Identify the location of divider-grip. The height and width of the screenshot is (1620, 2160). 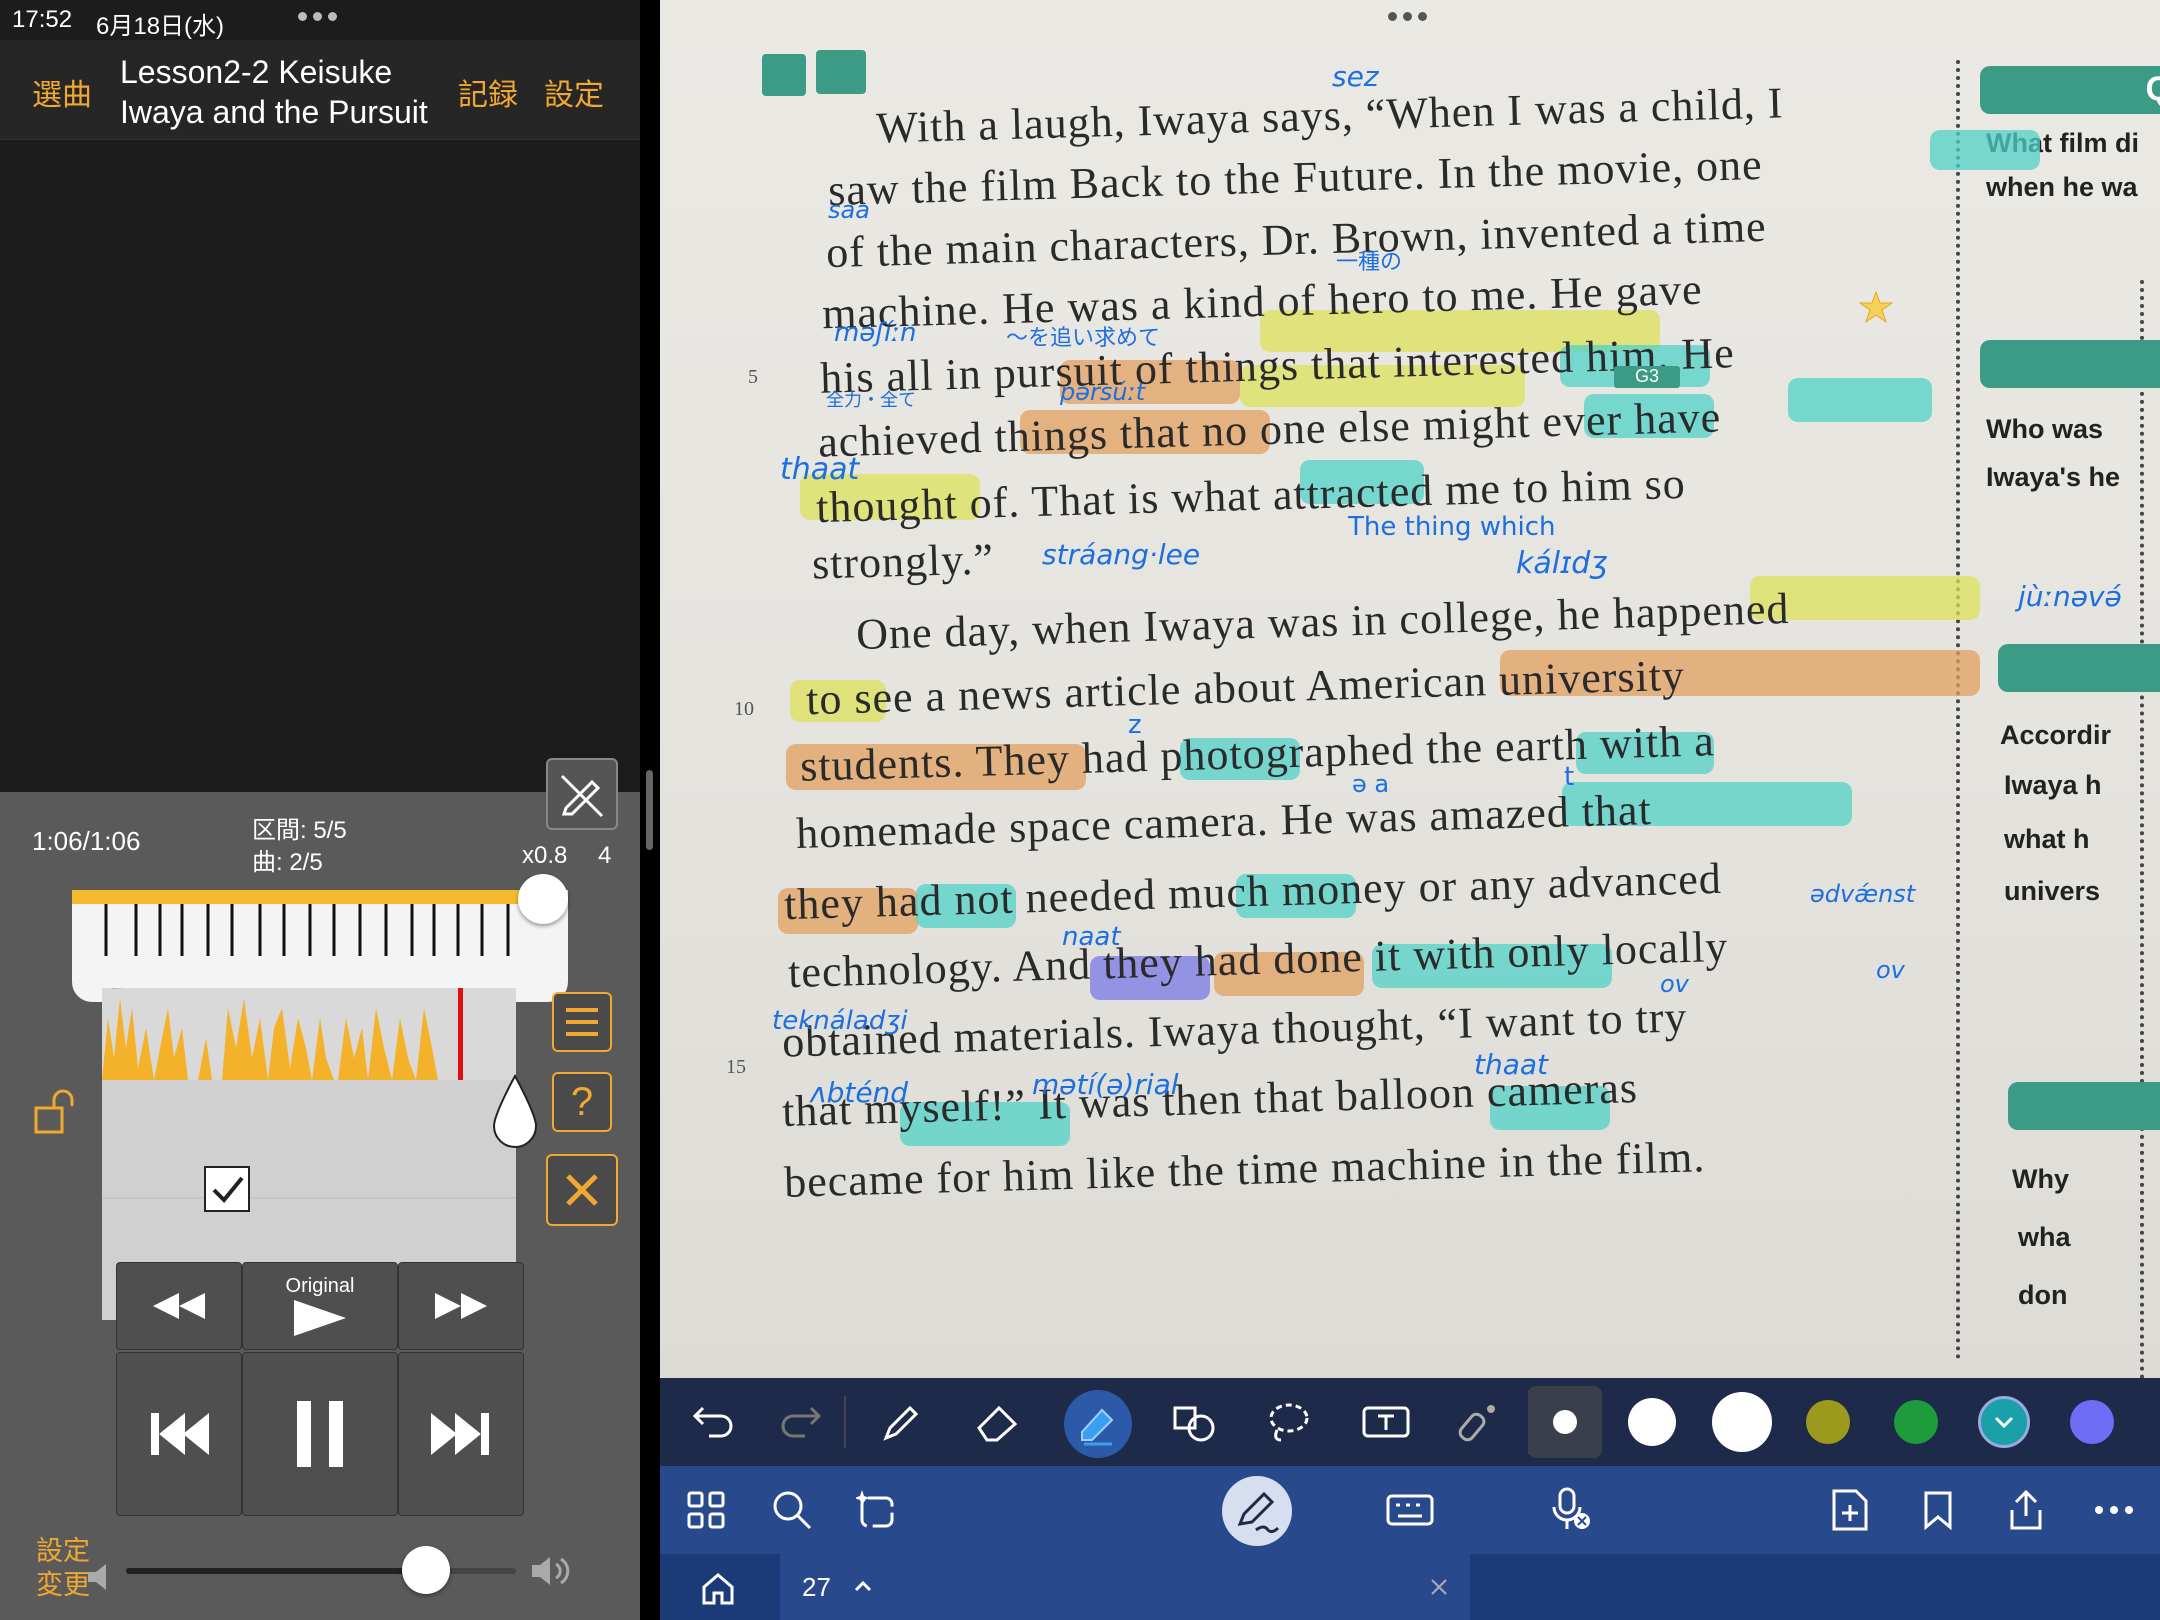
(649, 810).